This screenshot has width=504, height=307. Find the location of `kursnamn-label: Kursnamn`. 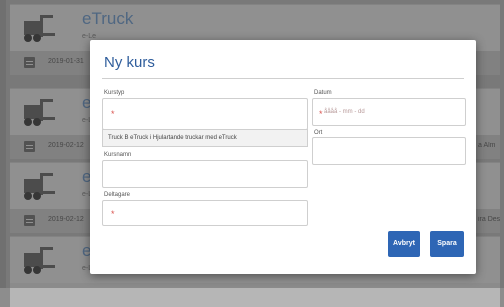

kursnamn-label: Kursnamn is located at coordinates (118, 155).